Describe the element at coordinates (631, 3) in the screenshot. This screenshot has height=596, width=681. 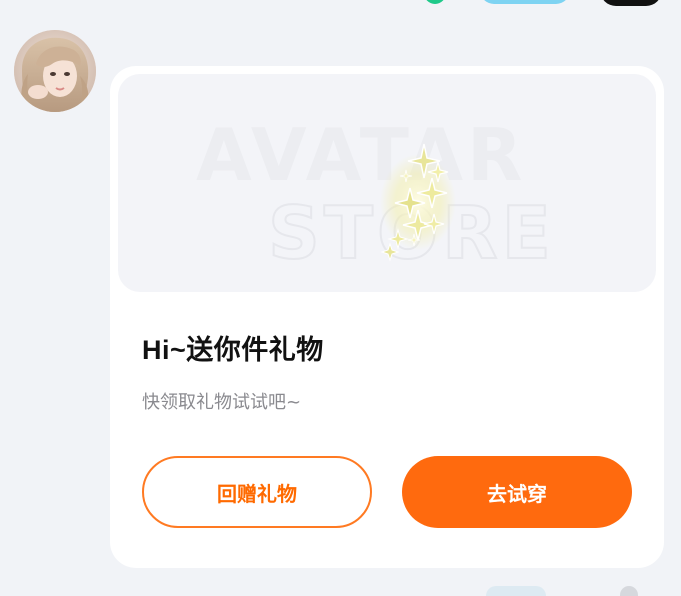
I see `previous-icon-button` at that location.